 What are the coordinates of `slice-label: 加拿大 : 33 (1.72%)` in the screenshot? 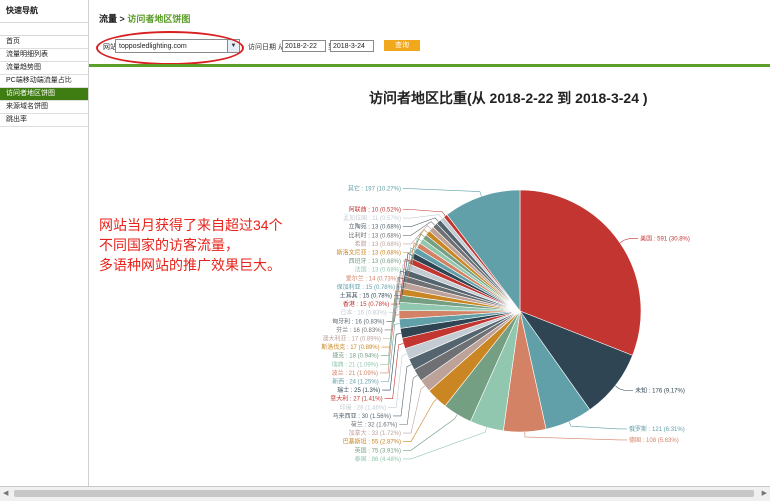 It's located at (375, 433).